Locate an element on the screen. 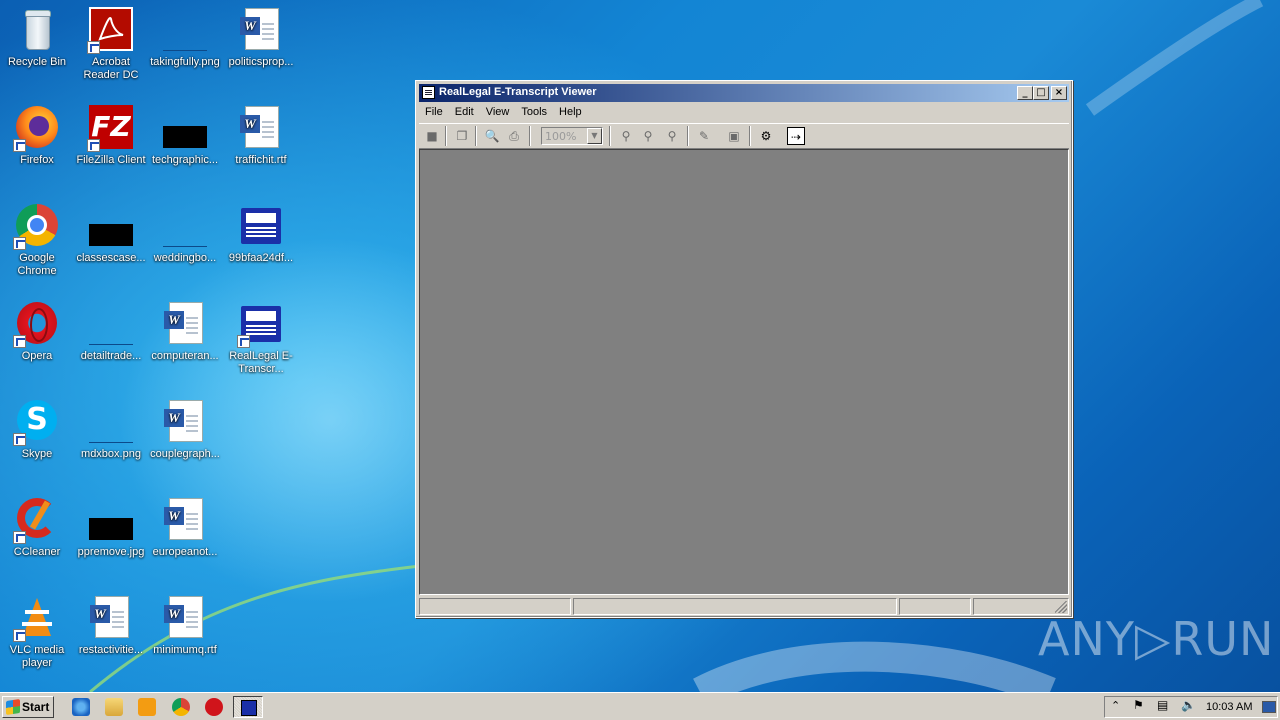 The width and height of the screenshot is (1280, 720). toolbar: ■ ❐ 🔍 ⎙ 100% ▼ ⚲ ⚲ ⚲ ✎ ▣ ⚙ ⇢ is located at coordinates (744, 136).